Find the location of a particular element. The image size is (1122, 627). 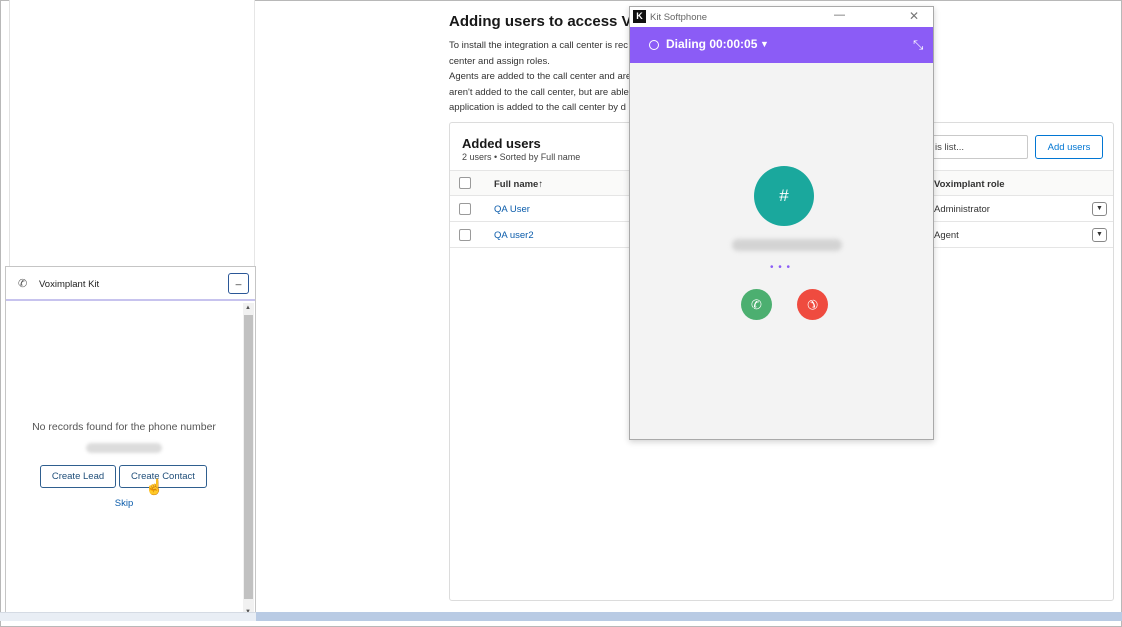

hang-up-icon: ✆ is located at coordinates (812, 304).